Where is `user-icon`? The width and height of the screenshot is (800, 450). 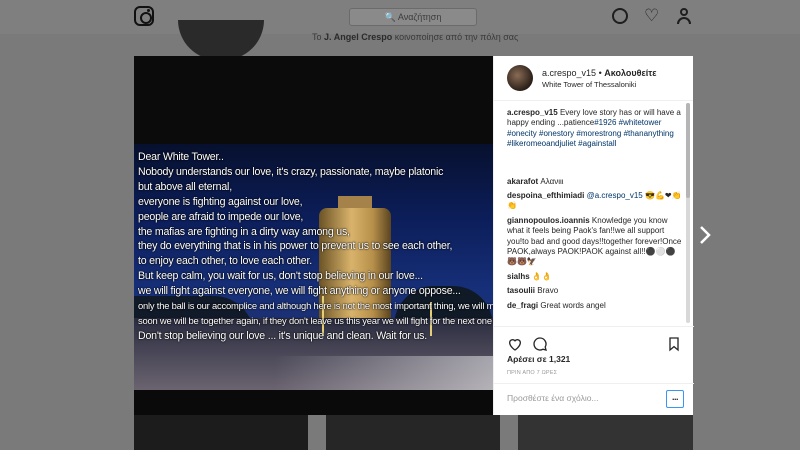 user-icon is located at coordinates (684, 16).